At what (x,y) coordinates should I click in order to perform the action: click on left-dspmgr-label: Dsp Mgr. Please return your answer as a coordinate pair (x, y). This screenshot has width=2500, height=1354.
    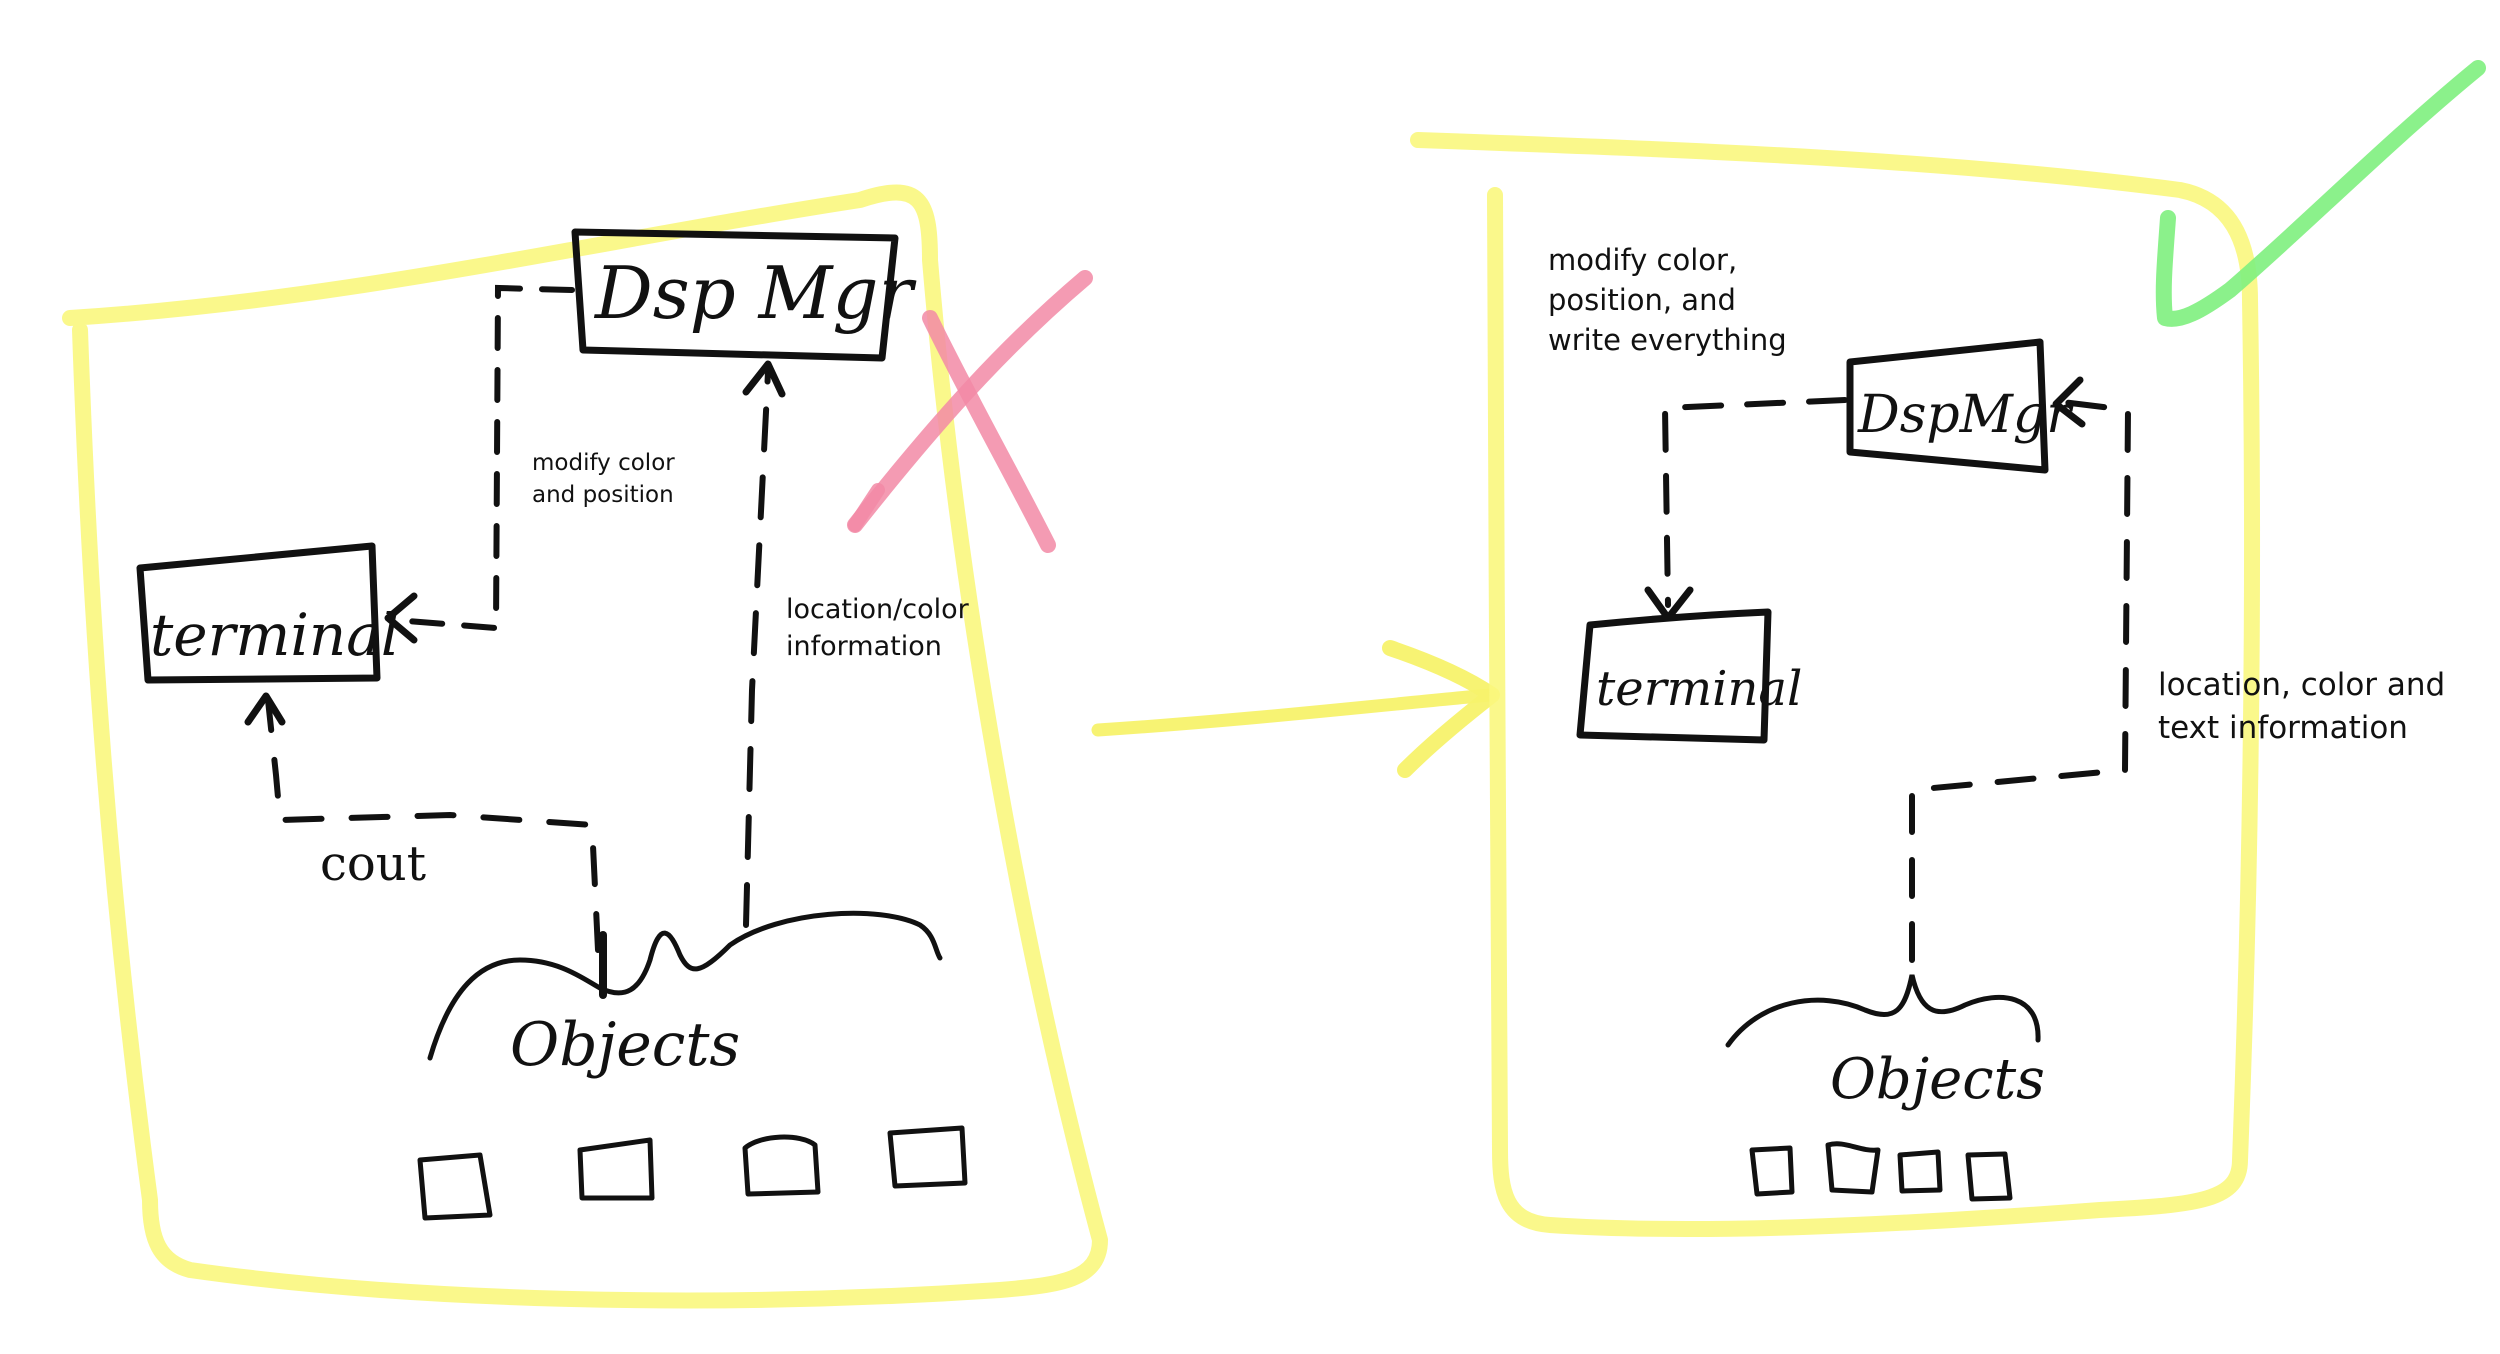
    Looking at the image, I should click on (754, 293).